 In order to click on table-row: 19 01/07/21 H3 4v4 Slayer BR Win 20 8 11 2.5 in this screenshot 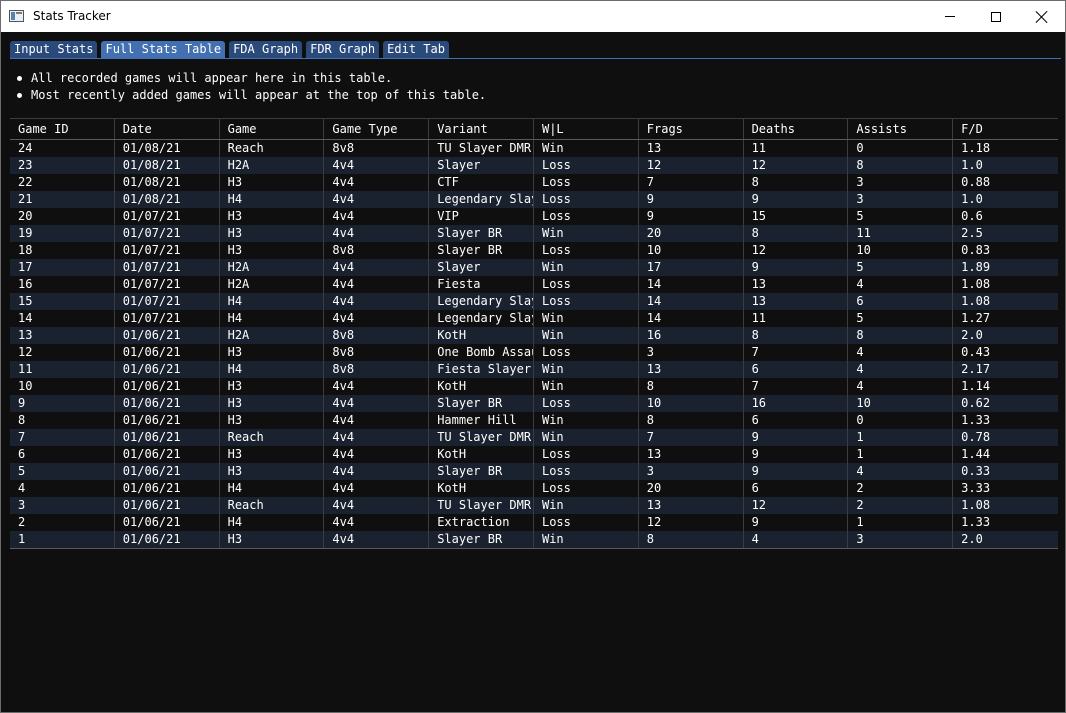, I will do `click(534, 233)`.